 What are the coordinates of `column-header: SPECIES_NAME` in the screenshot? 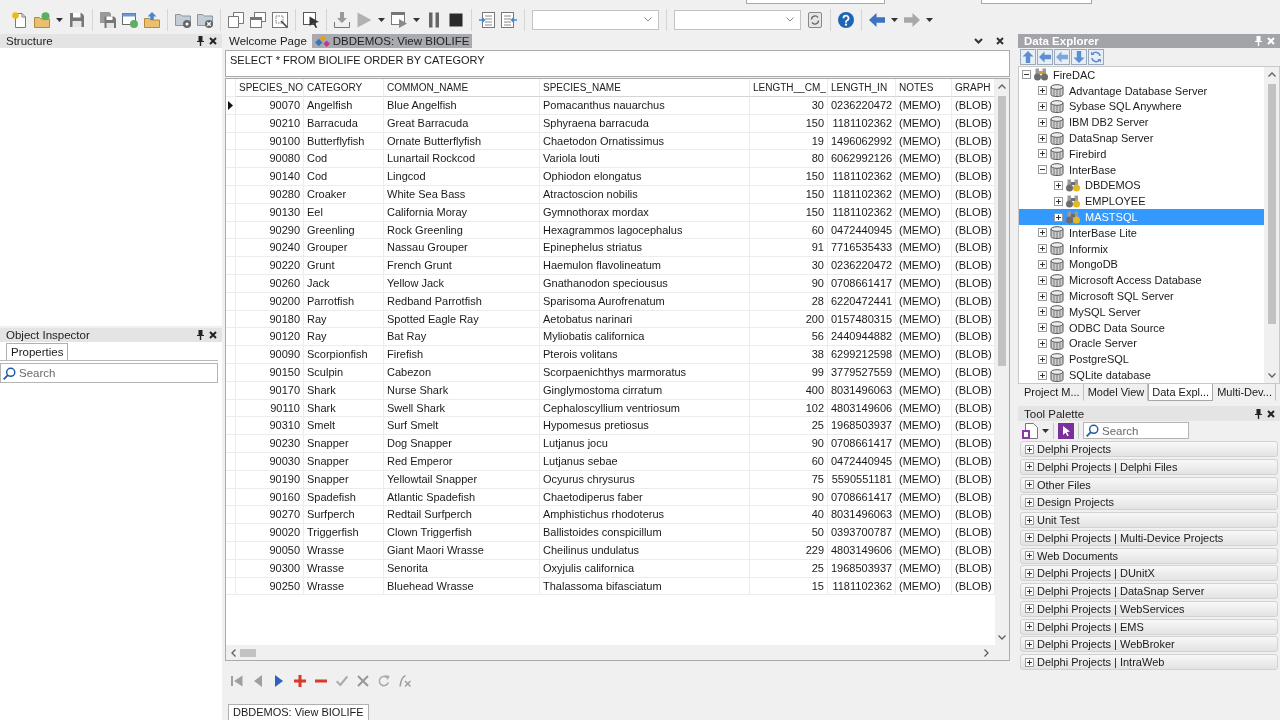 It's located at (645, 88).